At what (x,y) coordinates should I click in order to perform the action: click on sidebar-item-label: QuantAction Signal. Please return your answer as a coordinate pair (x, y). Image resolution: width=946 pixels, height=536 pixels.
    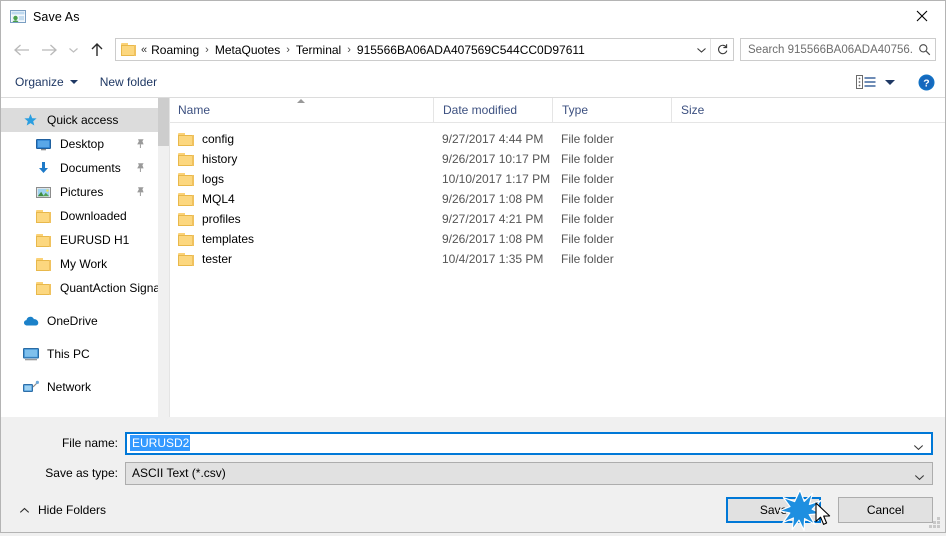
    Looking at the image, I should click on (111, 288).